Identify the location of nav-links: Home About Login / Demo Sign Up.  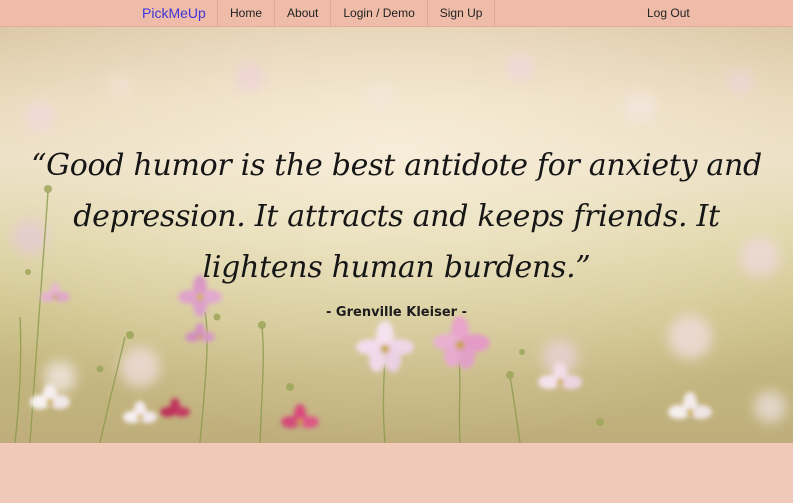
(356, 13).